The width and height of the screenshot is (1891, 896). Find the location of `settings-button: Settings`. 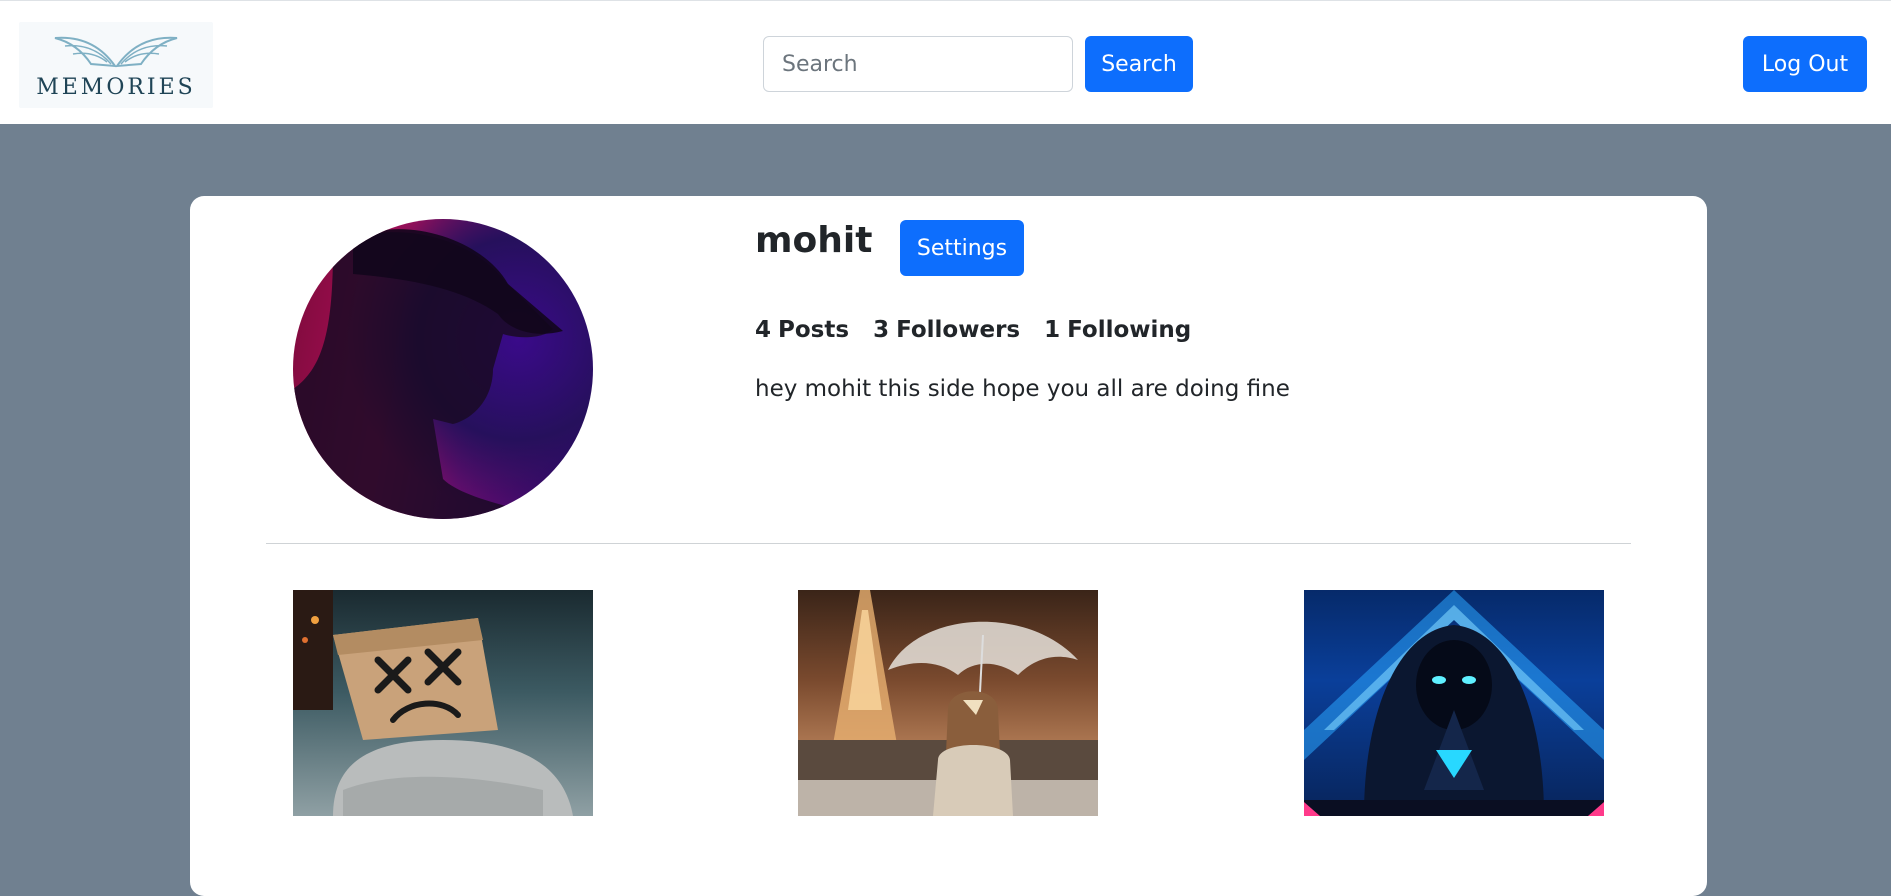

settings-button: Settings is located at coordinates (962, 248).